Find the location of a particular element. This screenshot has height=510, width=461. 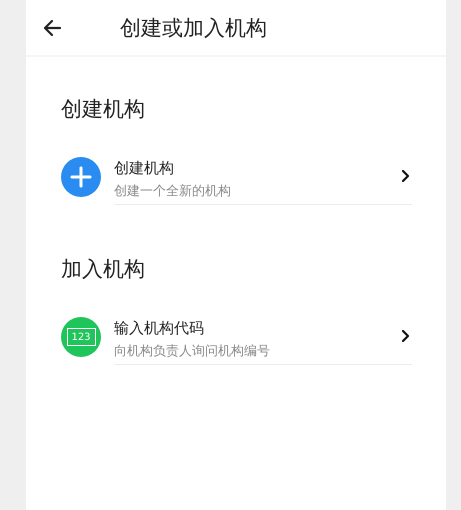

item-title: 输入机构代码 is located at coordinates (263, 328).